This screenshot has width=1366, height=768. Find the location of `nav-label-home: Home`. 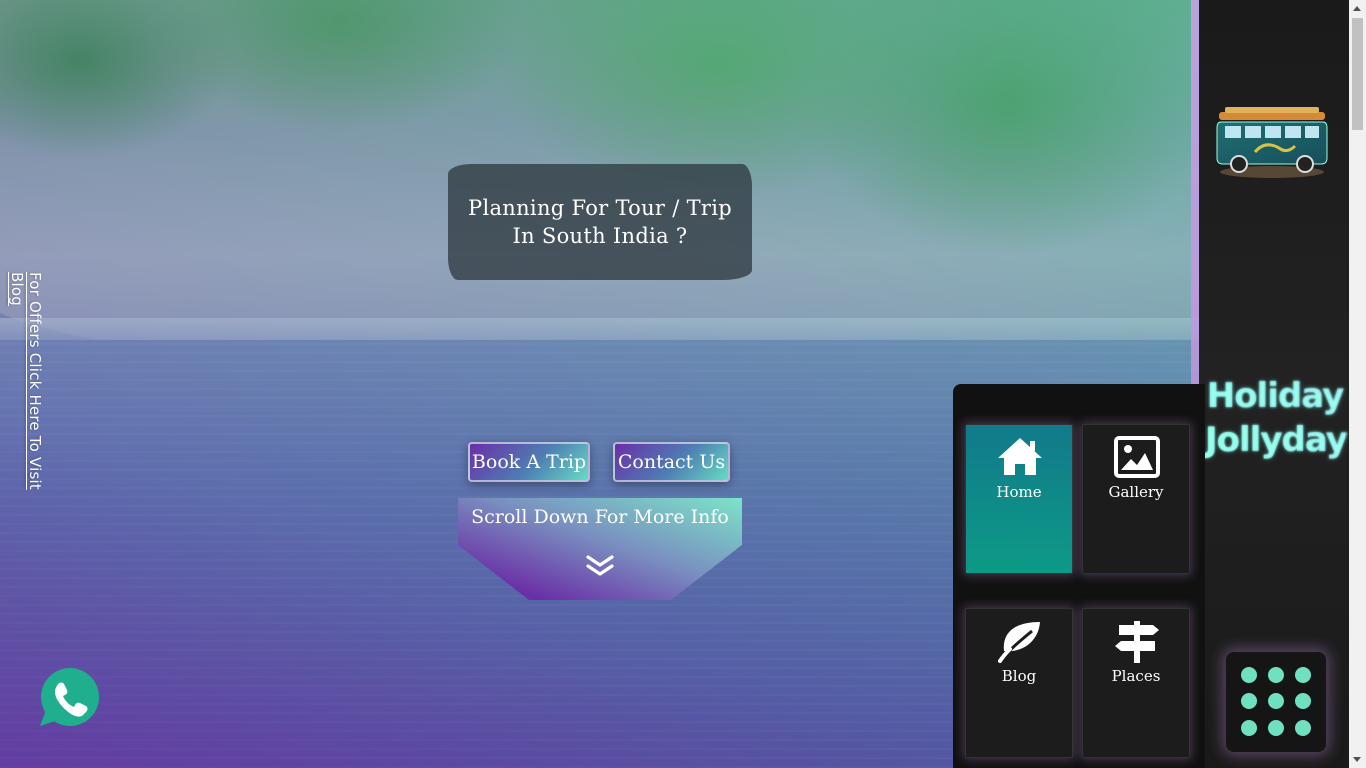

nav-label-home: Home is located at coordinates (1019, 492).